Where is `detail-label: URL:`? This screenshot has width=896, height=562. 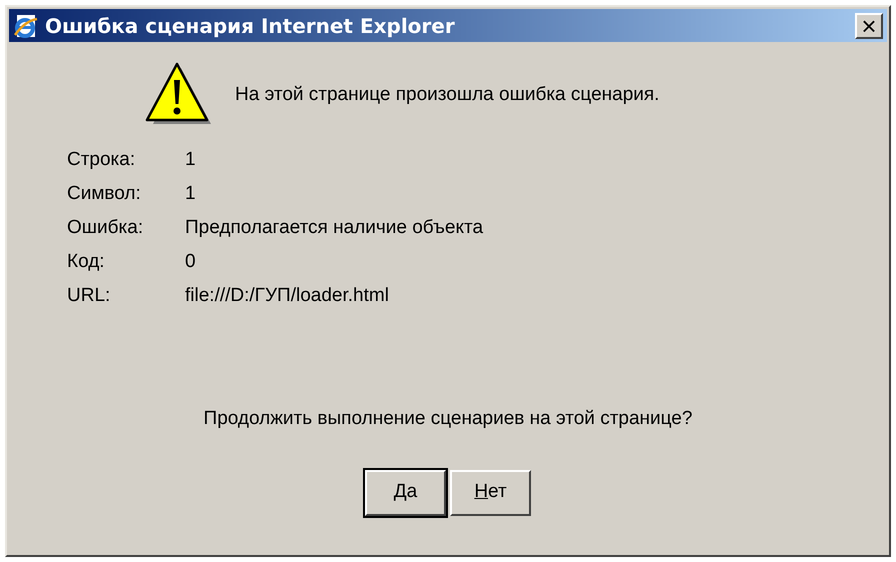 detail-label: URL: is located at coordinates (88, 295).